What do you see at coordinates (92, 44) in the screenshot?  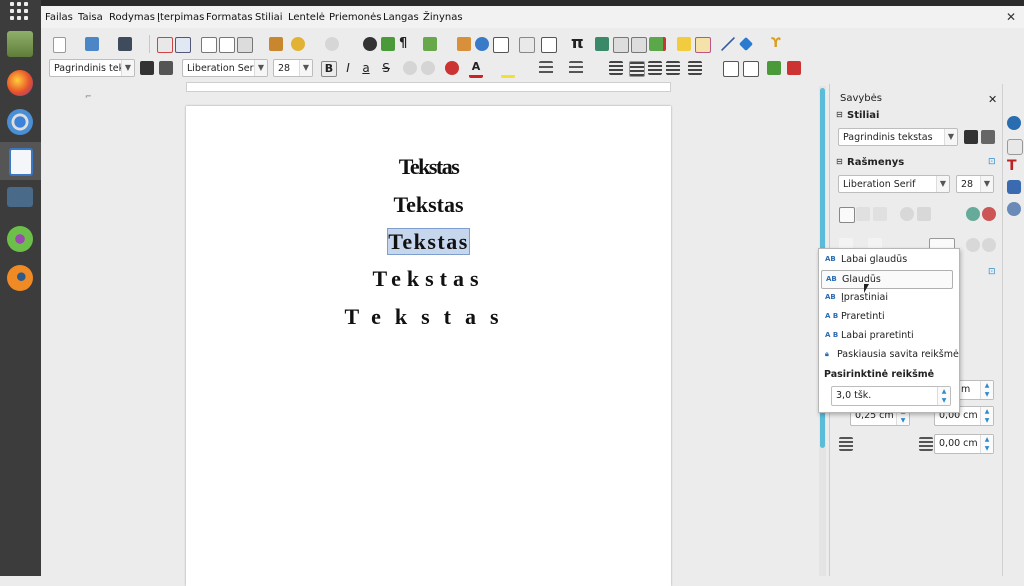 I see `open-icon` at bounding box center [92, 44].